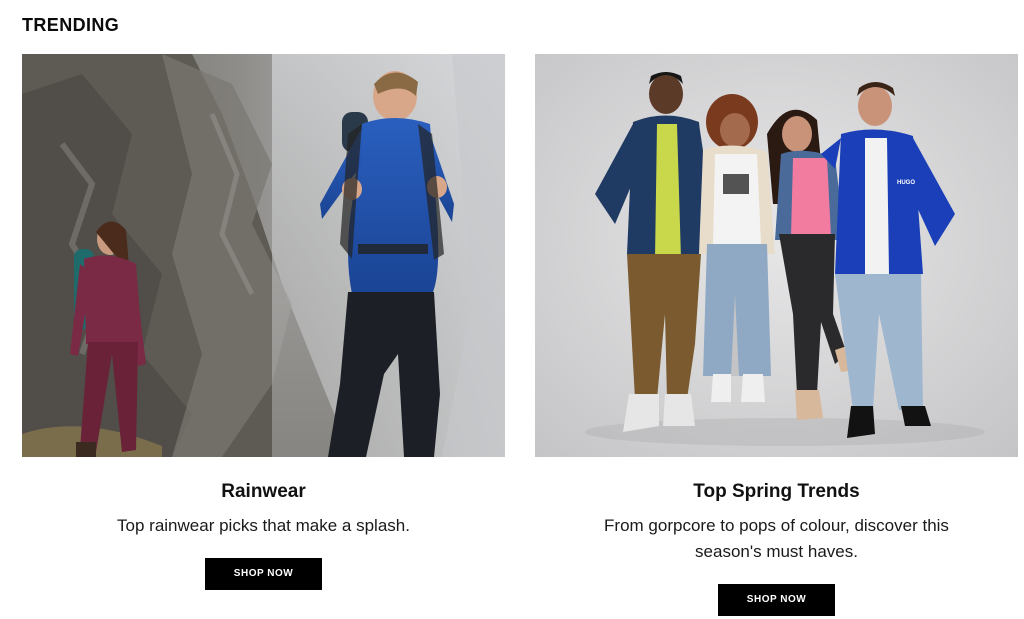 Image resolution: width=1024 pixels, height=619 pixels. Describe the element at coordinates (71, 25) in the screenshot. I see `section-title: TRENDING` at that location.